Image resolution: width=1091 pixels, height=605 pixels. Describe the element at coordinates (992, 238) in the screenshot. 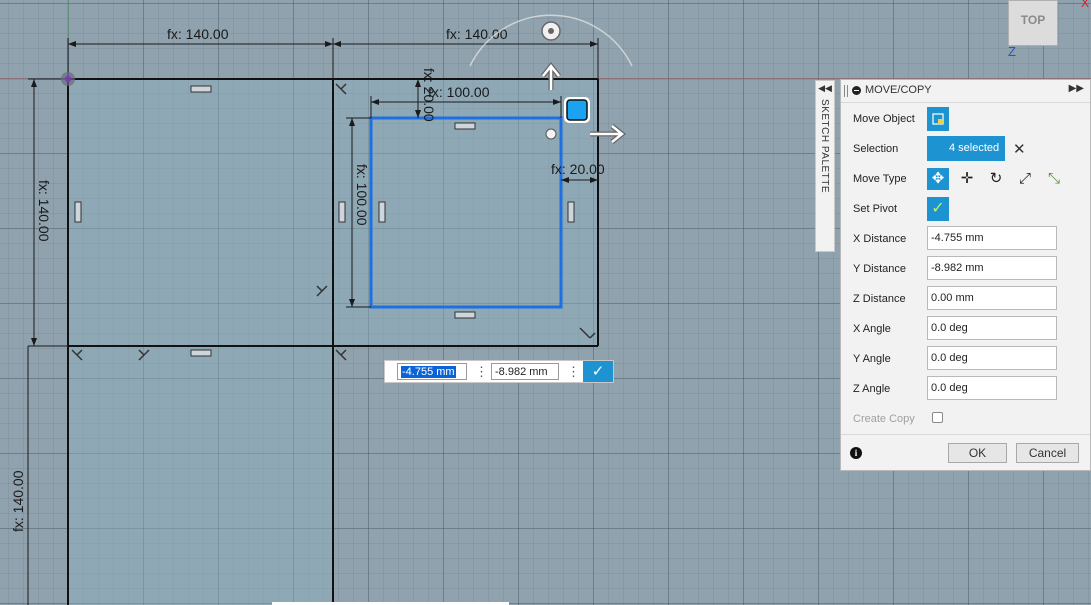

I see `x-distance-field: -4.755 mm` at that location.